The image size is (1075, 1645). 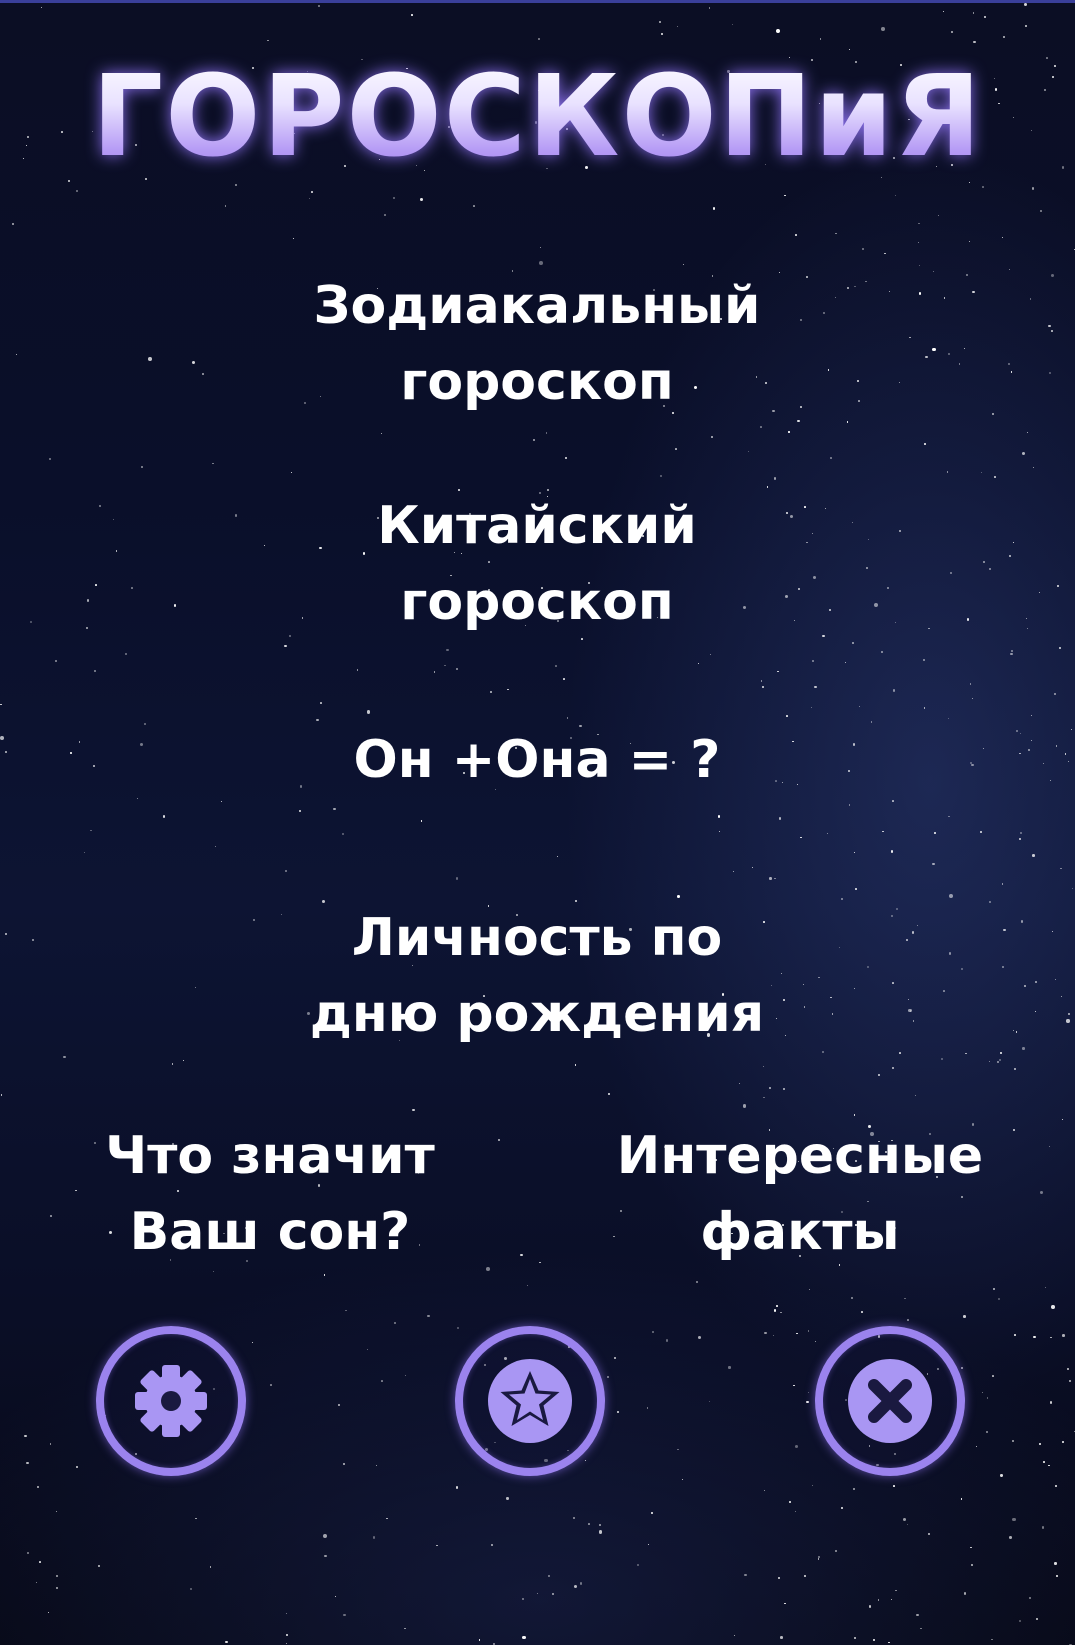 I want to click on close-button, so click(x=890, y=1401).